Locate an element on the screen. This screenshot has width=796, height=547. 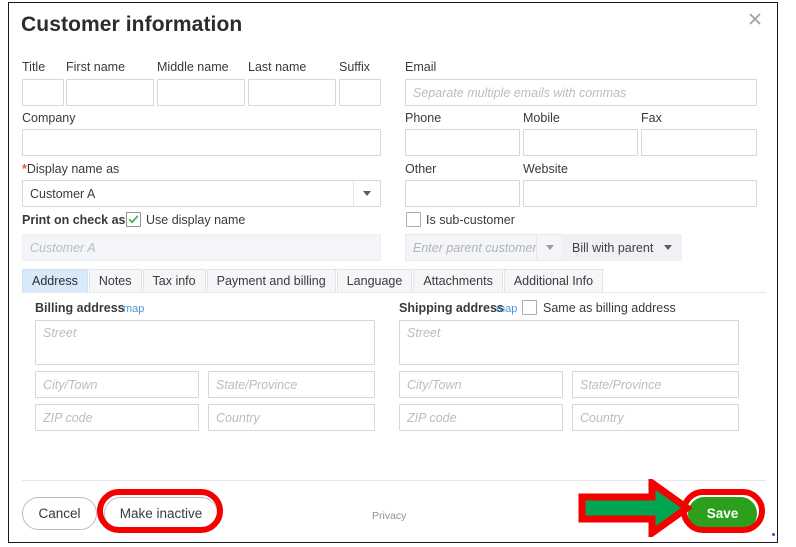
billing-street-input is located at coordinates (205, 342).